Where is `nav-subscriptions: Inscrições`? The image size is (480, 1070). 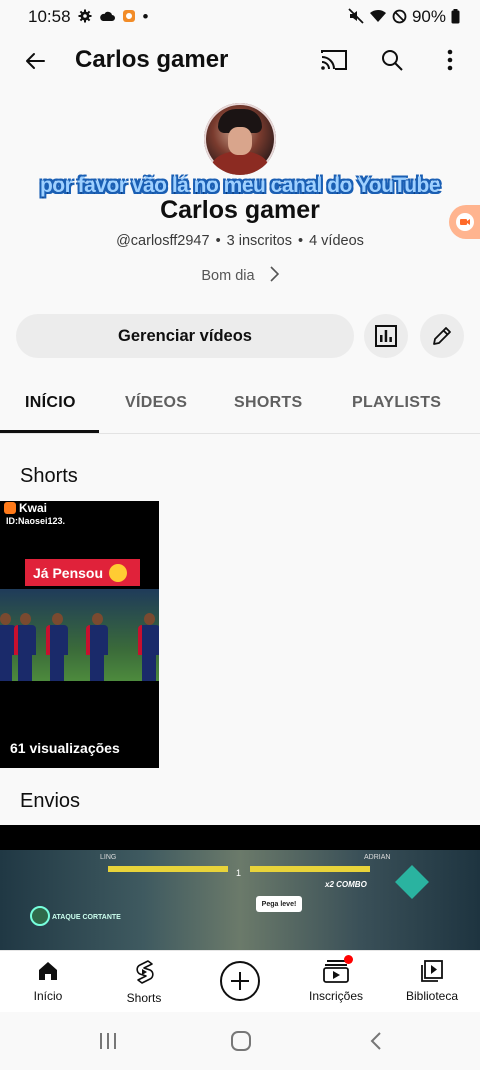
nav-subscriptions: Inscrições is located at coordinates (336, 979).